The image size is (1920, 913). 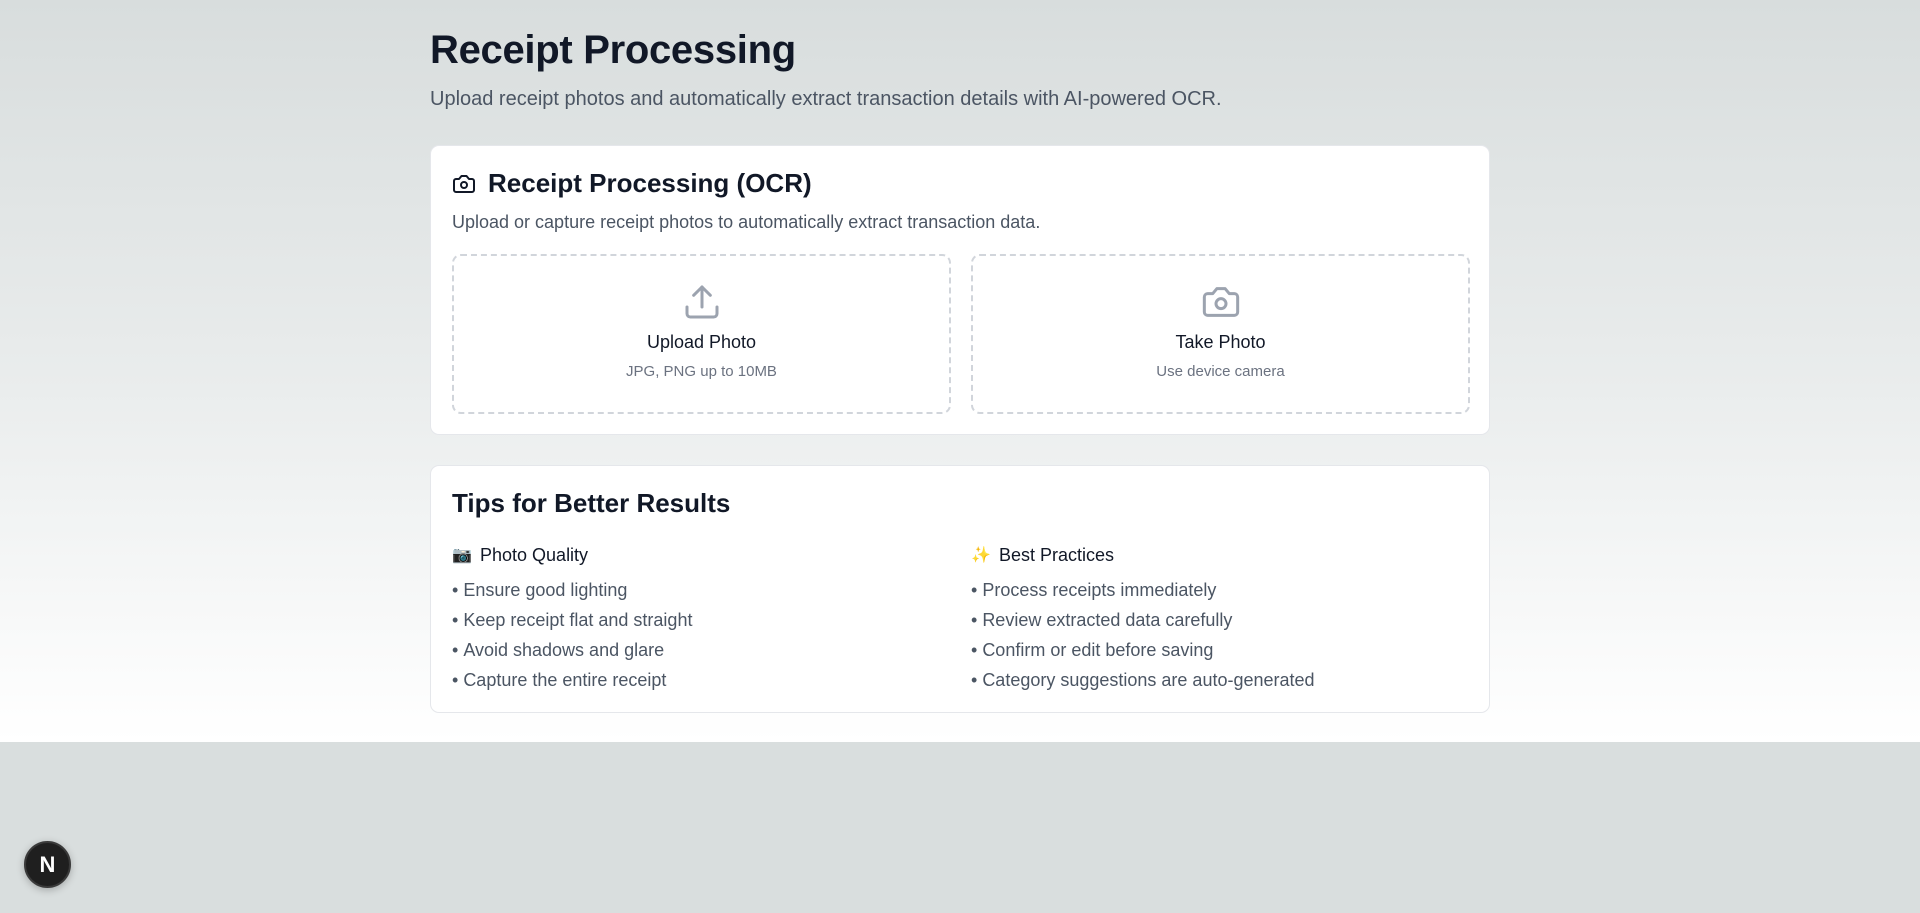 I want to click on list-item: • Review extracted data carefully, so click(x=1211, y=622).